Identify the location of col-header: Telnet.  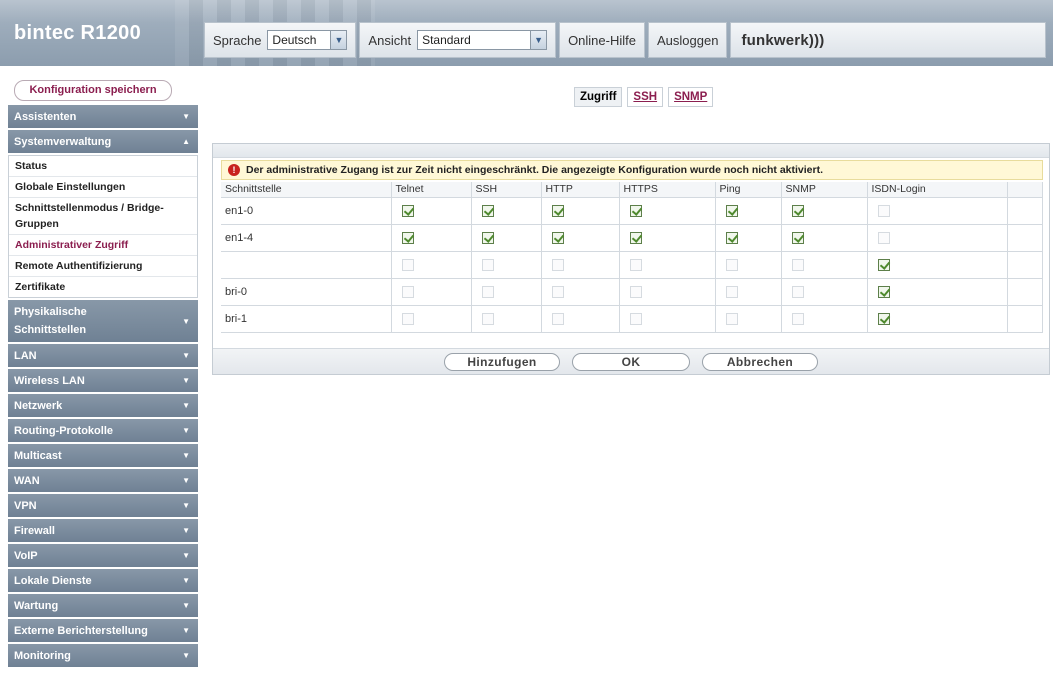
(431, 190).